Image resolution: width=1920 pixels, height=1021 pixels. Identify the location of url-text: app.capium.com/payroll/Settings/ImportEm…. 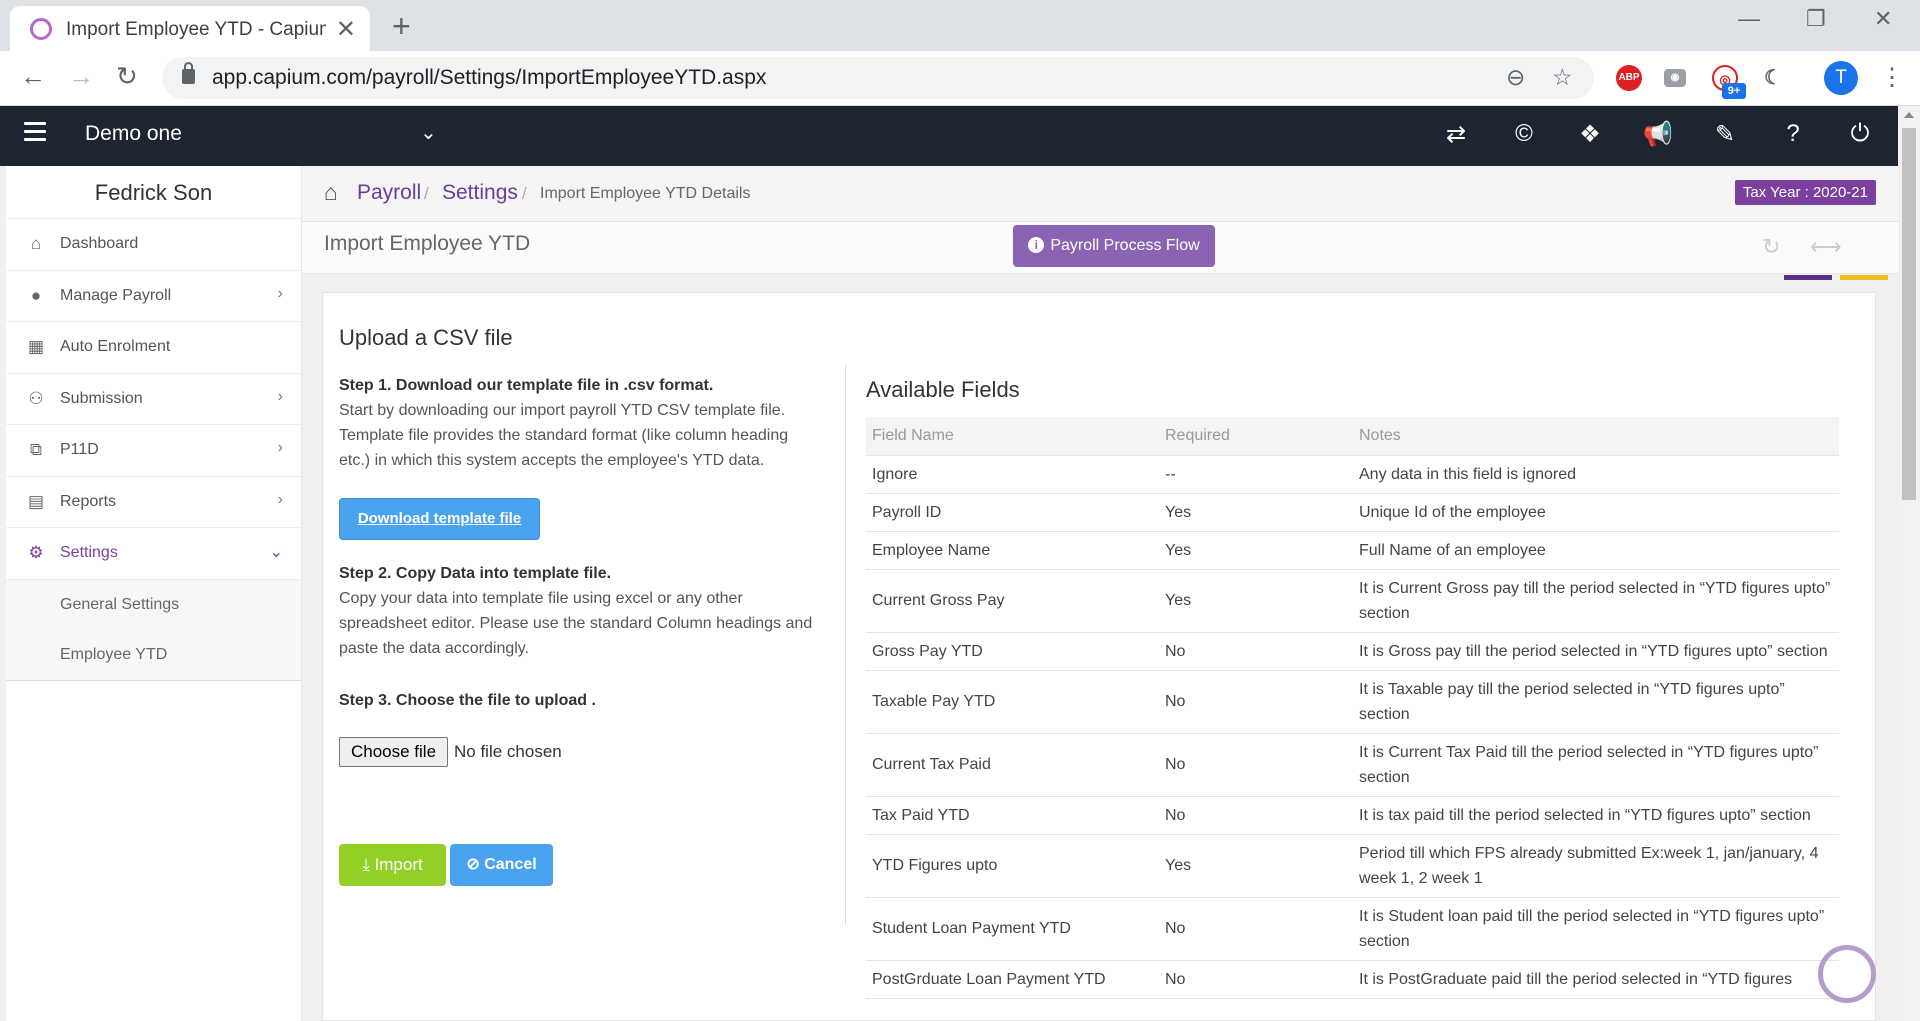
(489, 77).